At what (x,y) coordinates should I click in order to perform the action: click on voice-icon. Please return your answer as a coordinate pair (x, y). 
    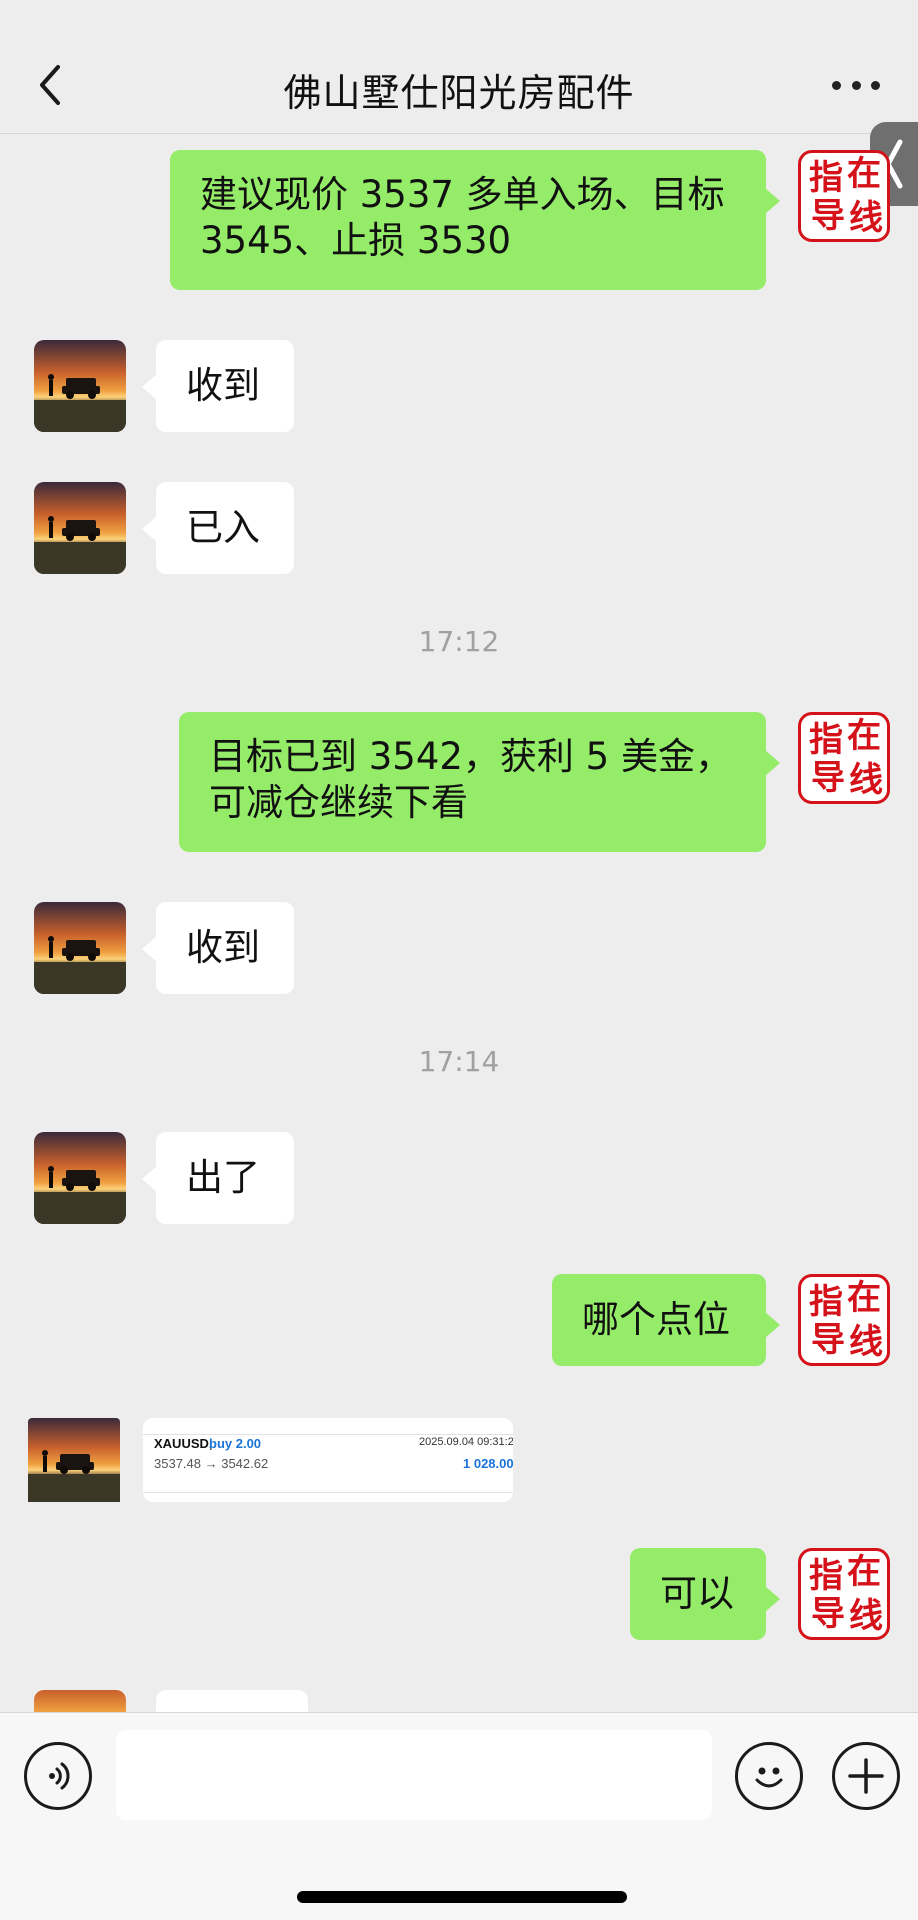
    Looking at the image, I should click on (59, 1776).